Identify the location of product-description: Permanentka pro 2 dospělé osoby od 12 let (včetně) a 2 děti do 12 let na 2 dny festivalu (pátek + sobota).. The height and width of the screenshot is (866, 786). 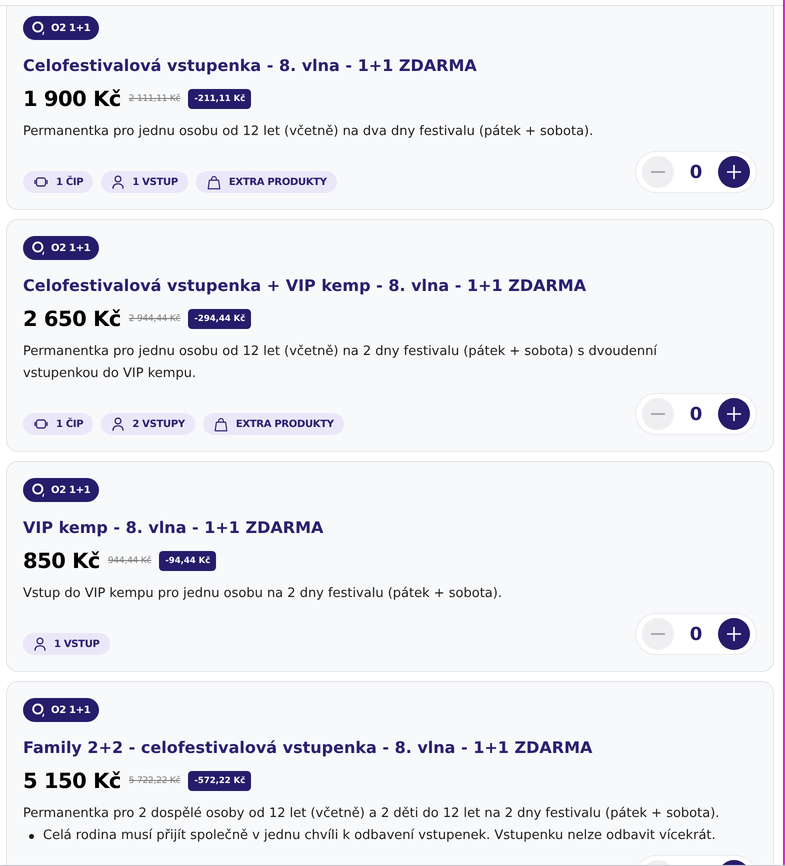
(371, 814).